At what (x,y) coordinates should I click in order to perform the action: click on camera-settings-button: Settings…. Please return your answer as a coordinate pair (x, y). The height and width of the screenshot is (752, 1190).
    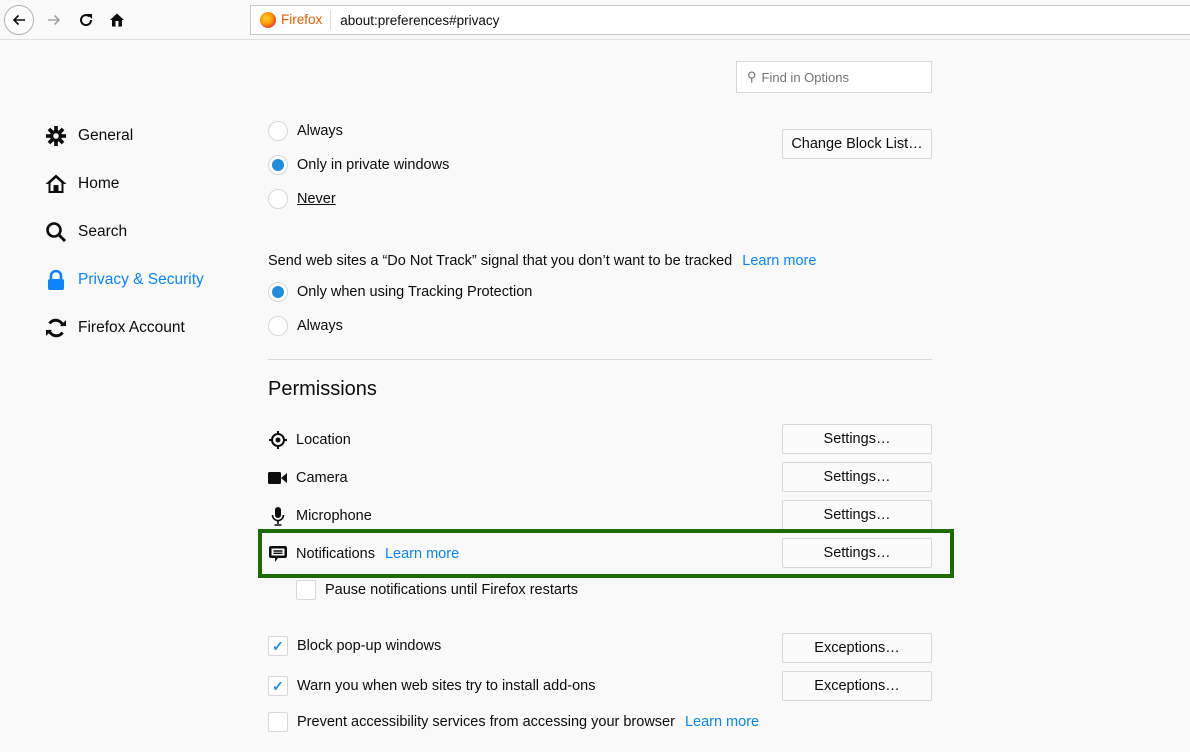
    Looking at the image, I should click on (857, 477).